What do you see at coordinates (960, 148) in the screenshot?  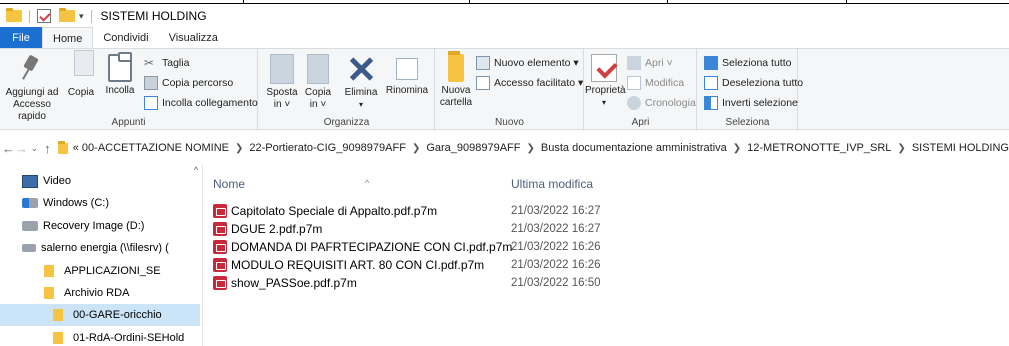 I see `breadcrumb-item-current: SISTEMI HOLDING` at bounding box center [960, 148].